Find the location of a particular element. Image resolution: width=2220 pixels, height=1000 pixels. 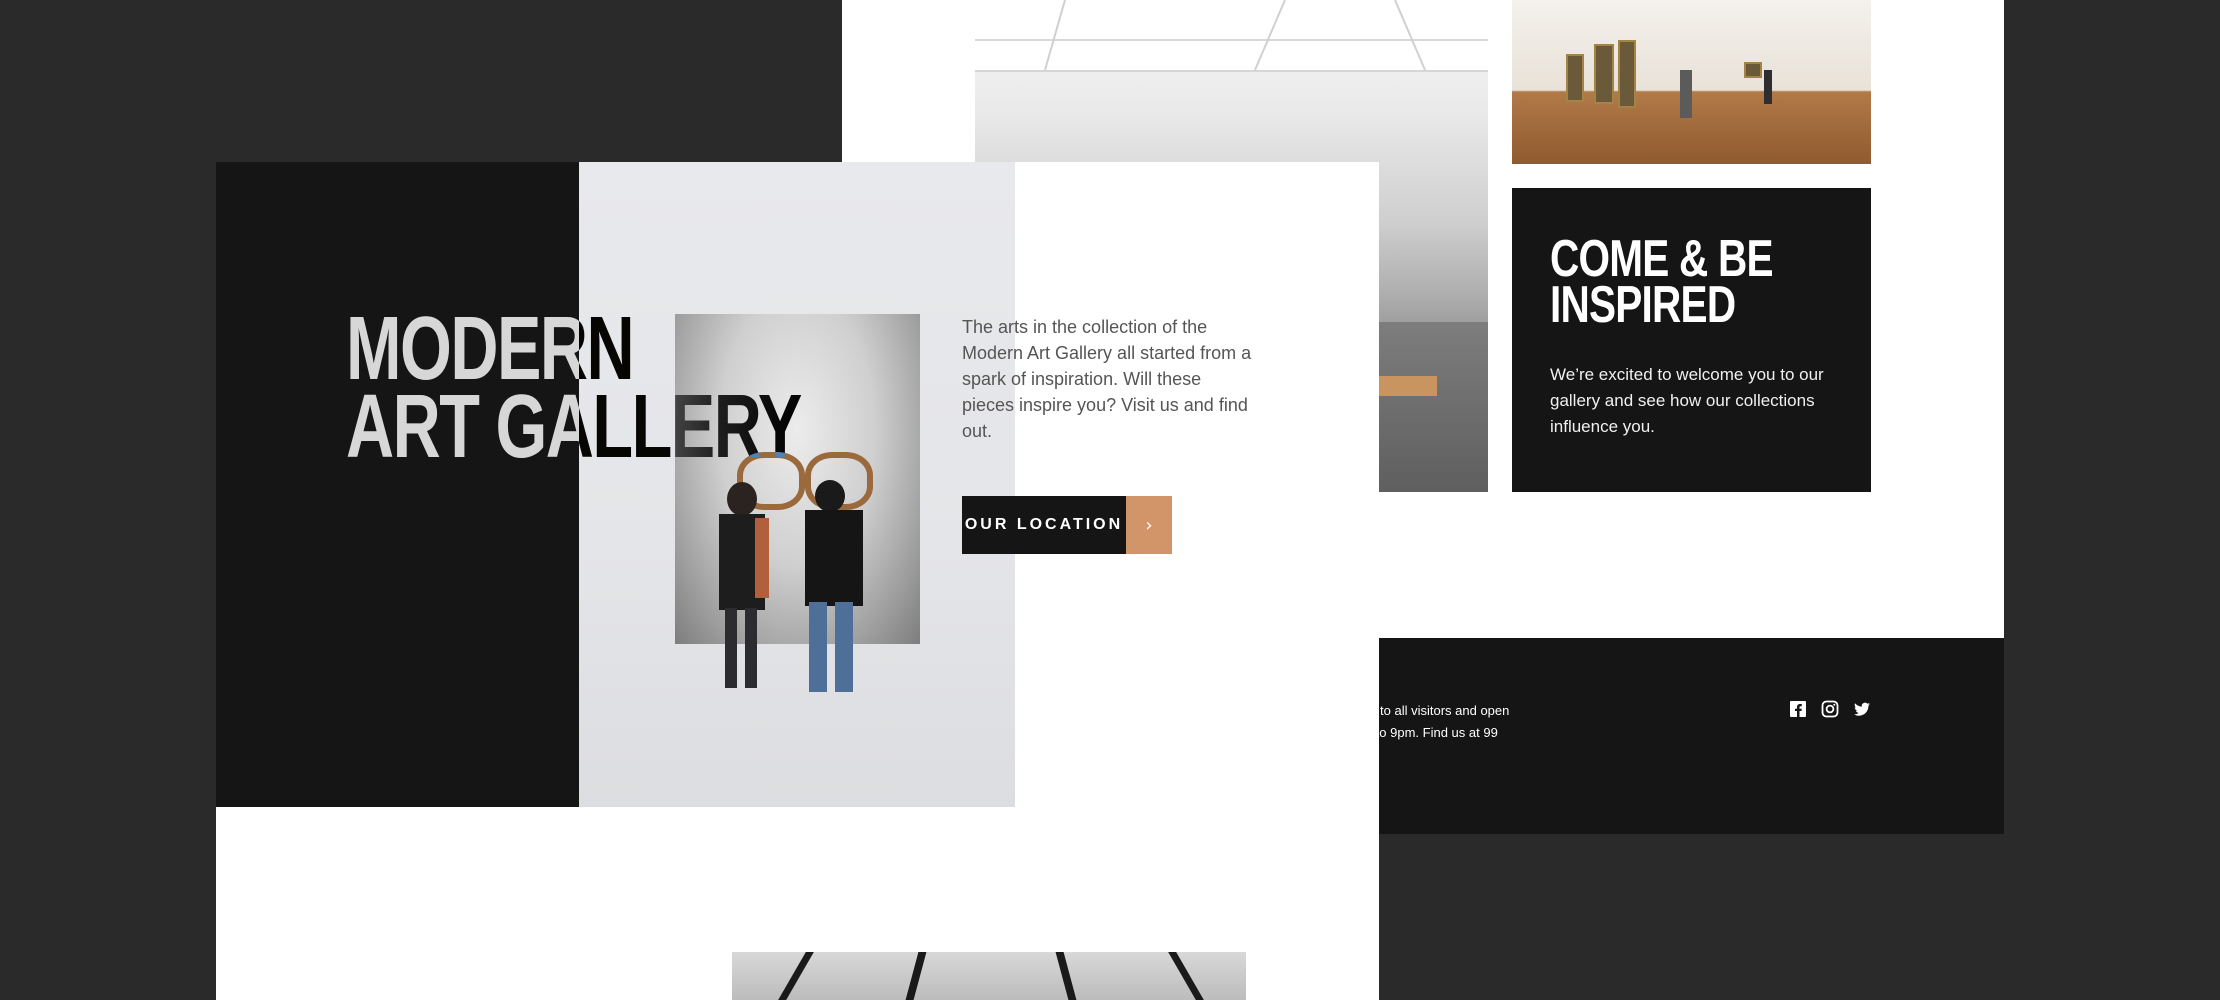

hero-title: MODERN ART GALLERY is located at coordinates (574, 388).